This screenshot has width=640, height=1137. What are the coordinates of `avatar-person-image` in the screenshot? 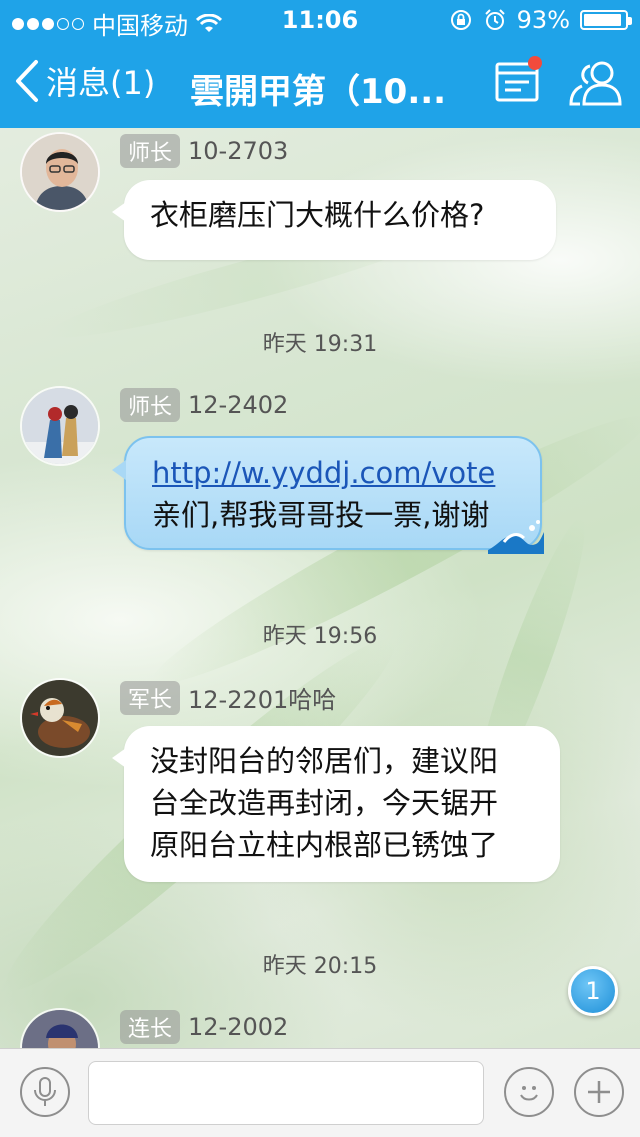 It's located at (60, 1029).